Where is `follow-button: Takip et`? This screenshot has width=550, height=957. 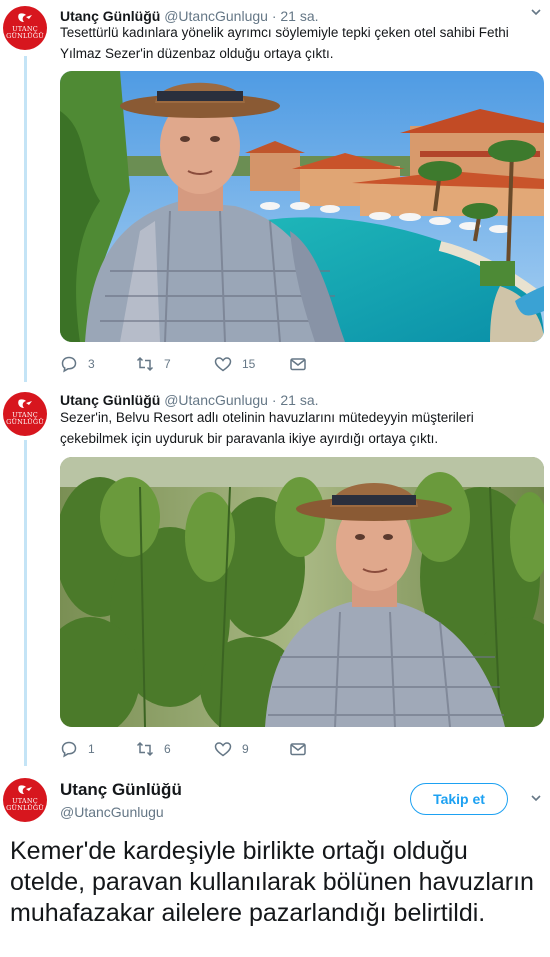
follow-button: Takip et is located at coordinates (459, 799).